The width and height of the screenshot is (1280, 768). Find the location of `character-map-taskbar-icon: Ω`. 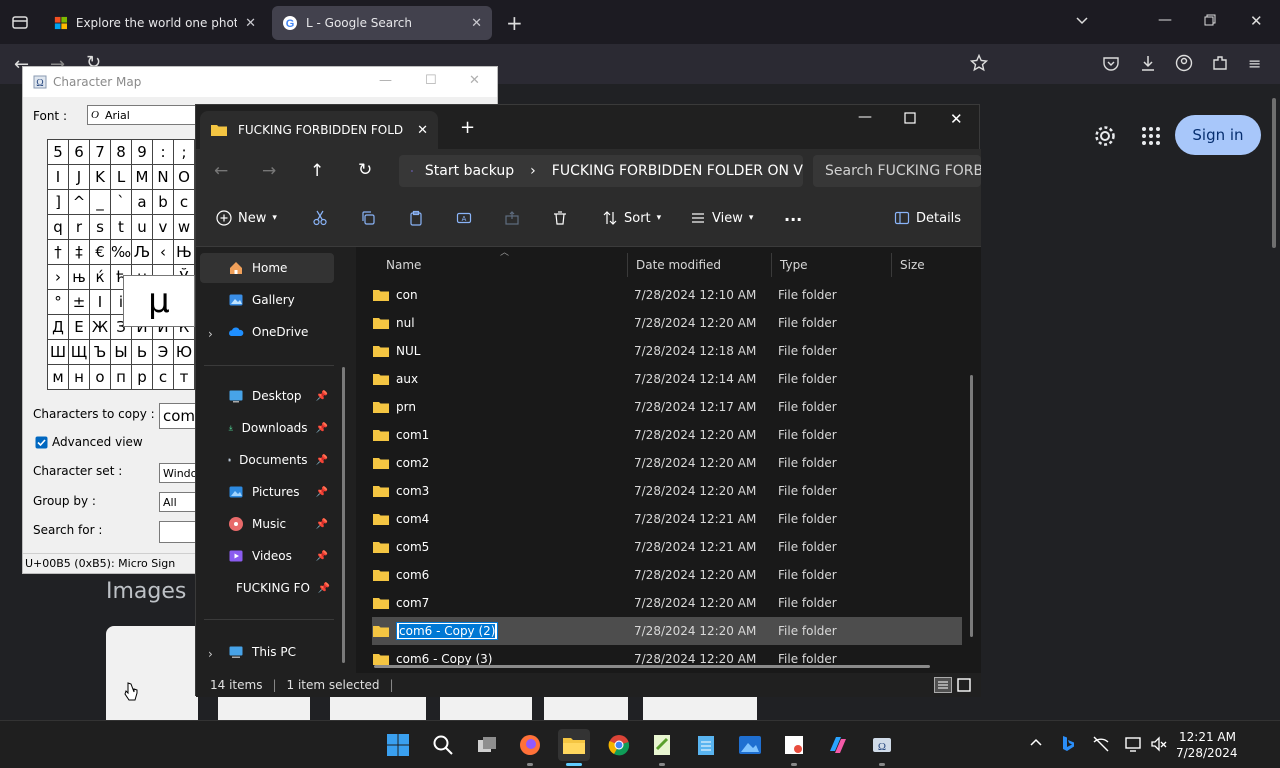

character-map-taskbar-icon: Ω is located at coordinates (882, 745).